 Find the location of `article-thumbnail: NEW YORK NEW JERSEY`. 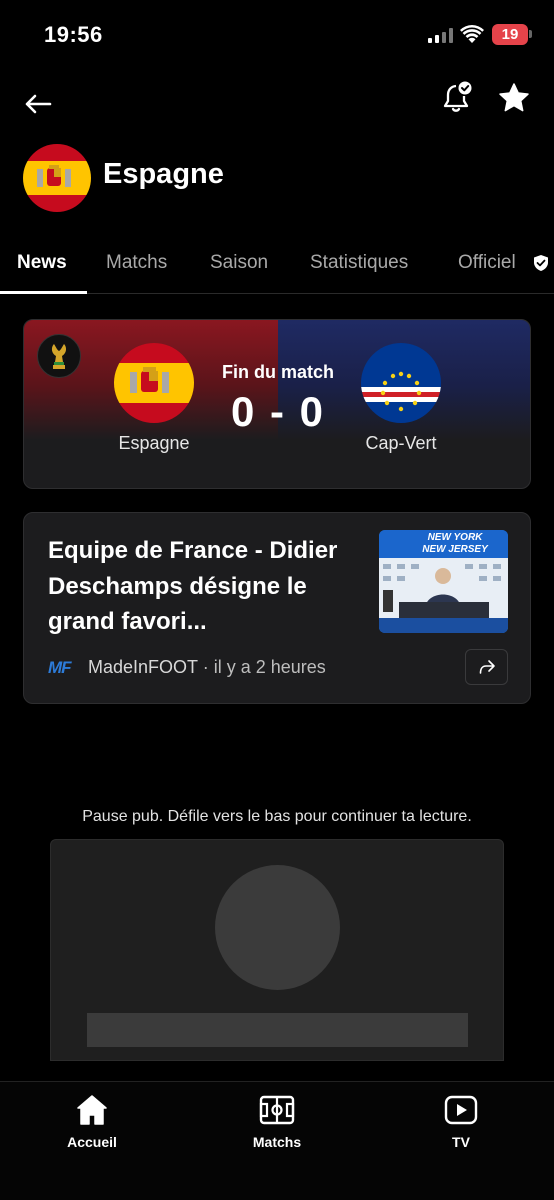

article-thumbnail: NEW YORK NEW JERSEY is located at coordinates (443, 581).